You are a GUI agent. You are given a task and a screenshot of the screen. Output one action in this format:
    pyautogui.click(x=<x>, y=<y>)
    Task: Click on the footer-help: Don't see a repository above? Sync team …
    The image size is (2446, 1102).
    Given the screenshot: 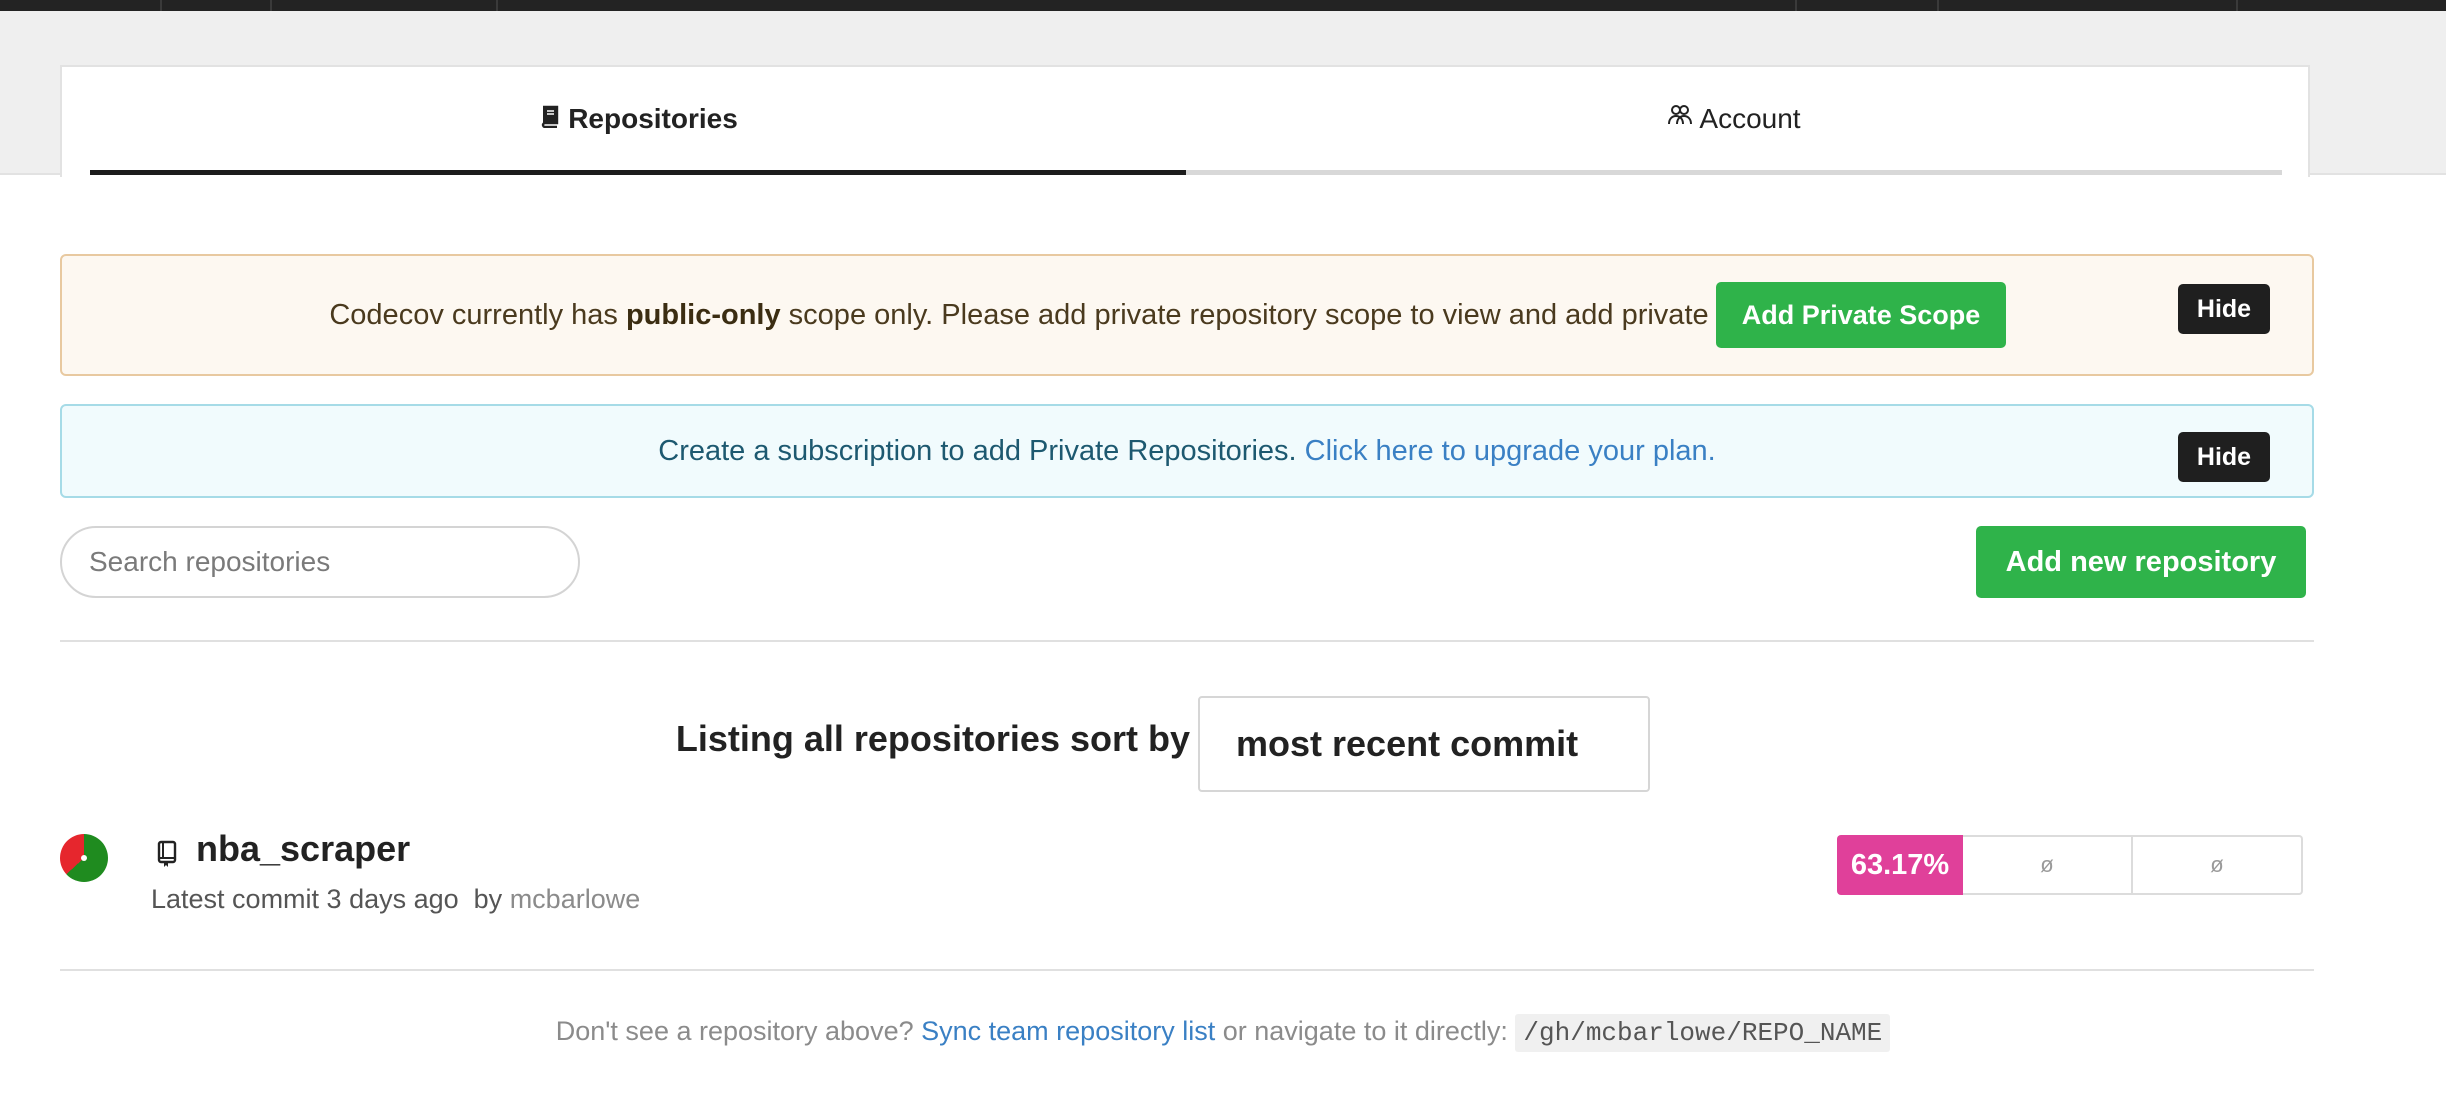 What is the action you would take?
    pyautogui.click(x=1223, y=1033)
    